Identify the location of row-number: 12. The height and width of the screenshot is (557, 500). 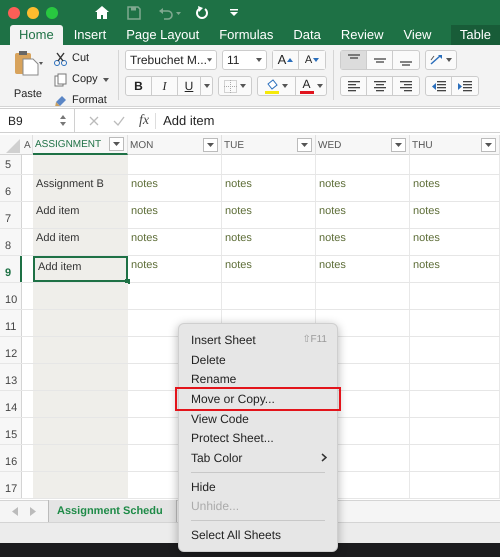
(11, 350).